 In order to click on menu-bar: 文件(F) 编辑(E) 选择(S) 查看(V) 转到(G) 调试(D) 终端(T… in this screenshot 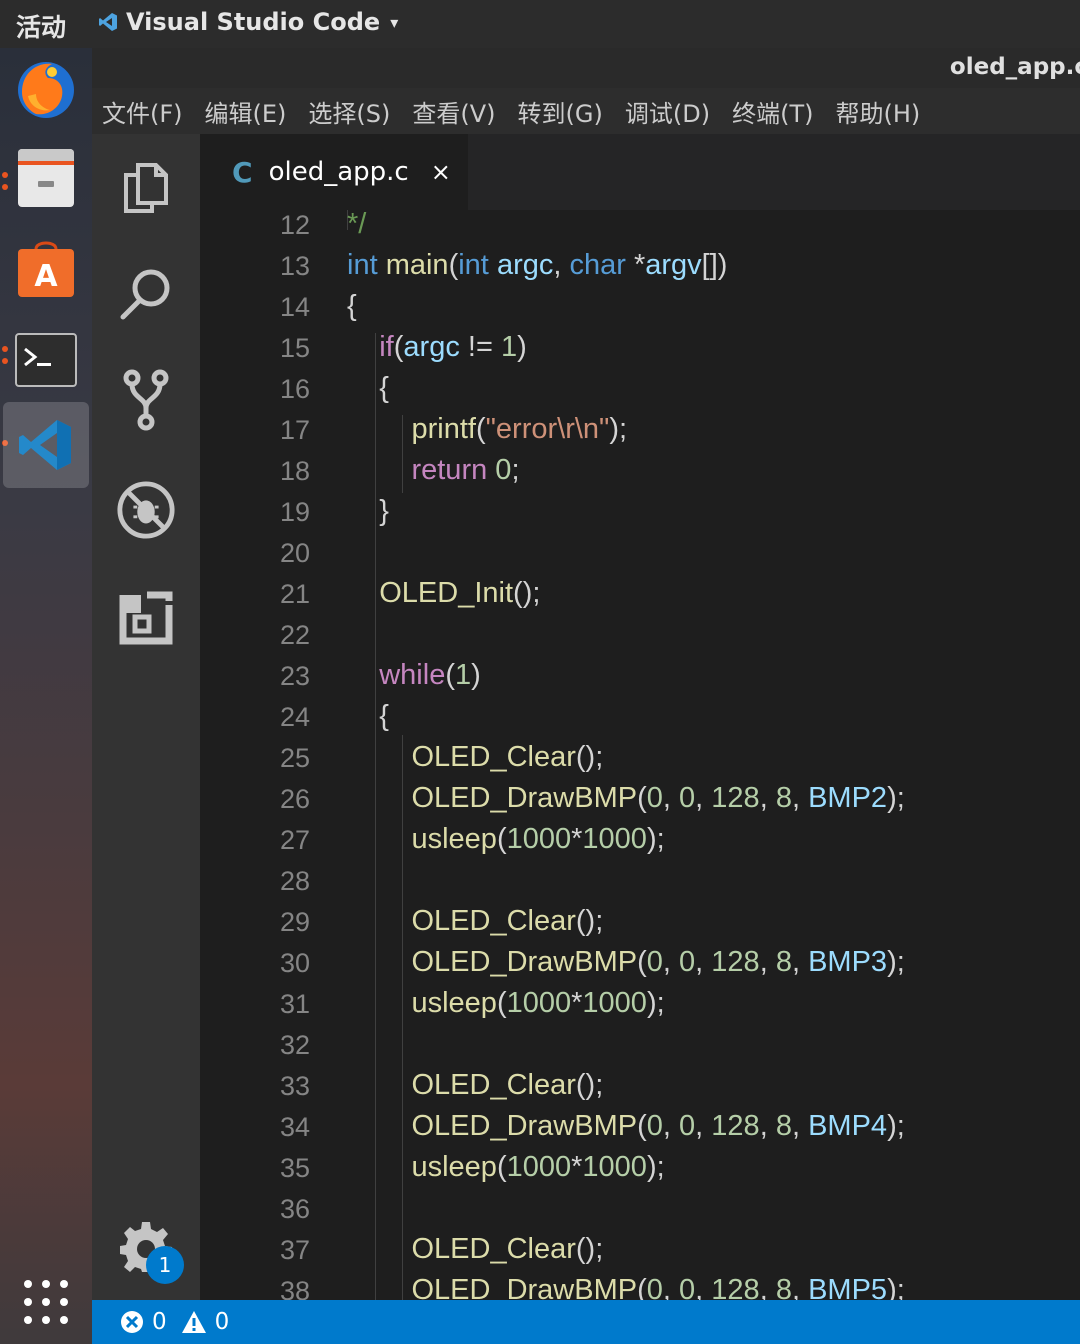, I will do `click(586, 111)`.